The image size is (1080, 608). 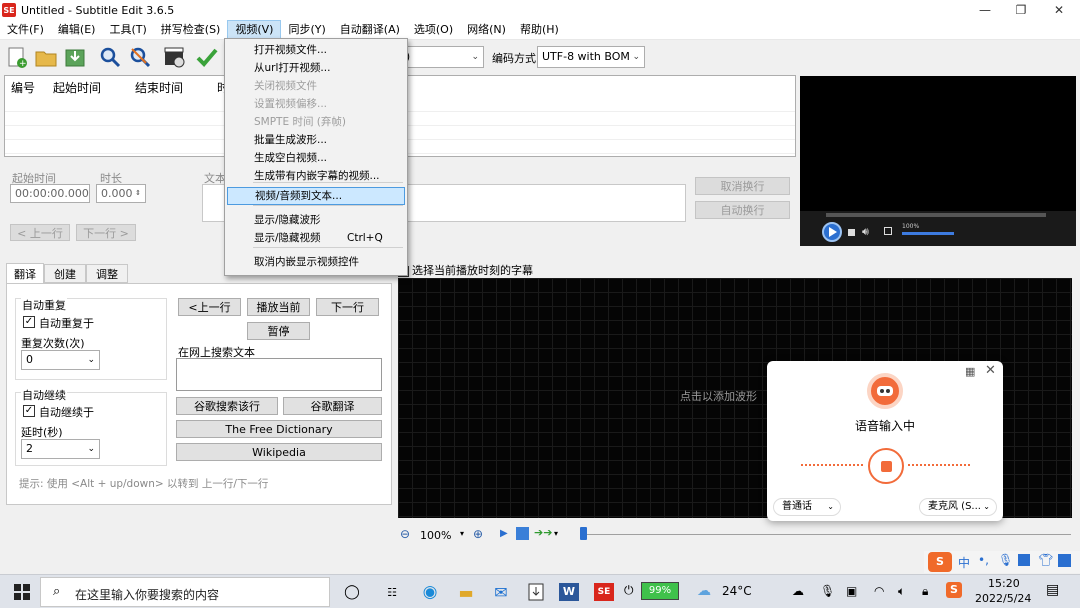 I want to click on menu-help: 帮助(H), so click(x=539, y=29).